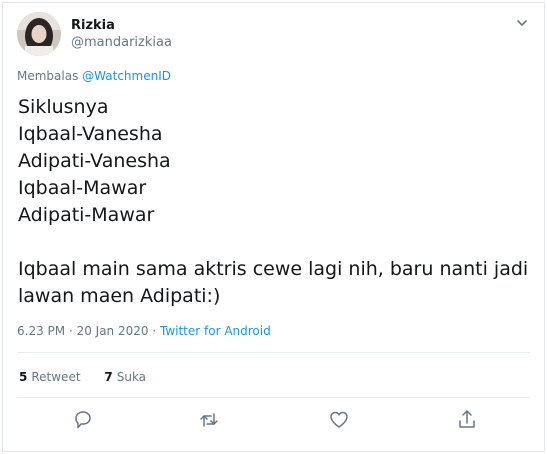 The image size is (547, 454). Describe the element at coordinates (83, 331) in the screenshot. I see `tweet-timestamp: 6.23 PM · 20 Jan 2020` at that location.